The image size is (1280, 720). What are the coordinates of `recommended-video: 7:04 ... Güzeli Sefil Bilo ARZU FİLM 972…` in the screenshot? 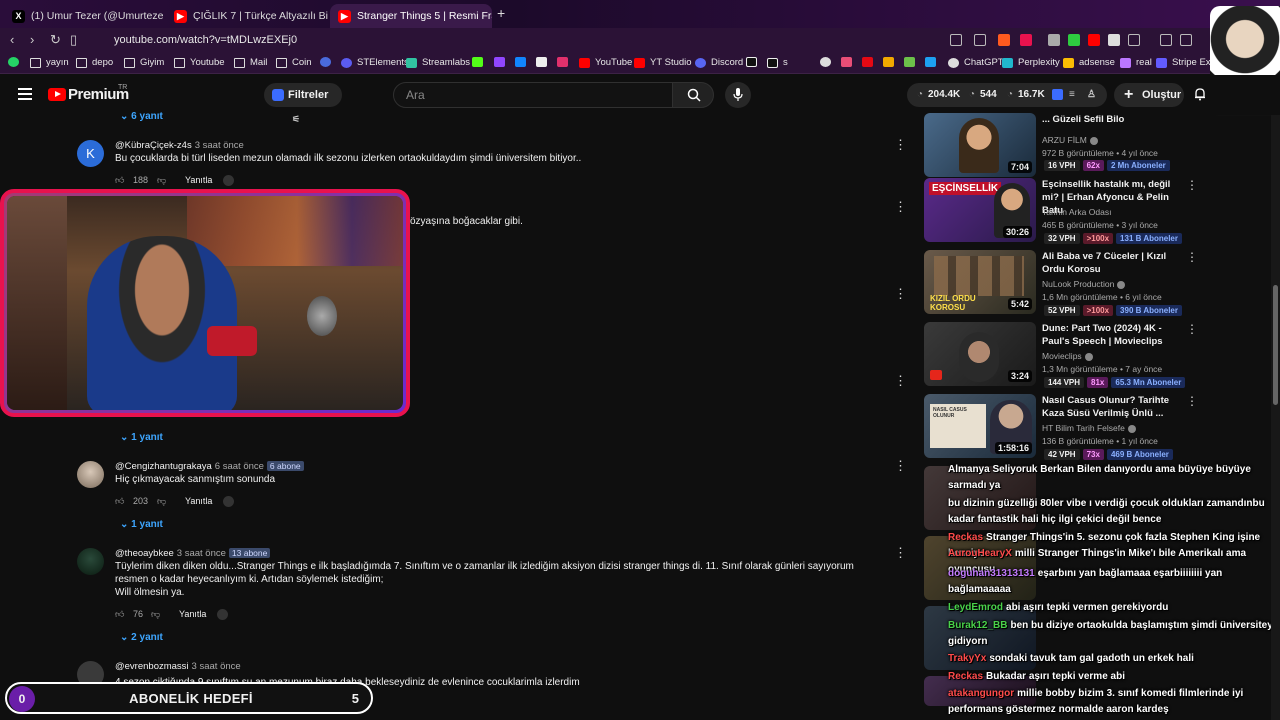 It's located at (1059, 148).